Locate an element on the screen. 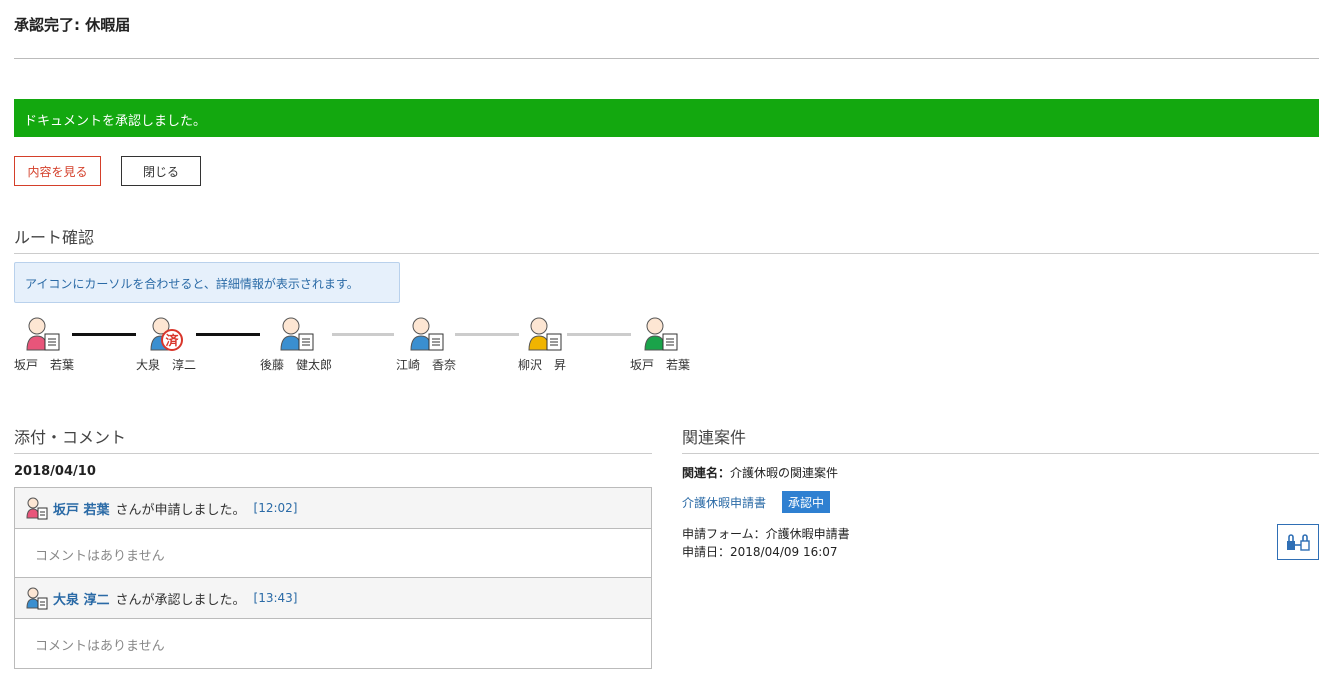 This screenshot has height=674, width=1333. related-document-link: 介護休暇申請書 is located at coordinates (724, 502).